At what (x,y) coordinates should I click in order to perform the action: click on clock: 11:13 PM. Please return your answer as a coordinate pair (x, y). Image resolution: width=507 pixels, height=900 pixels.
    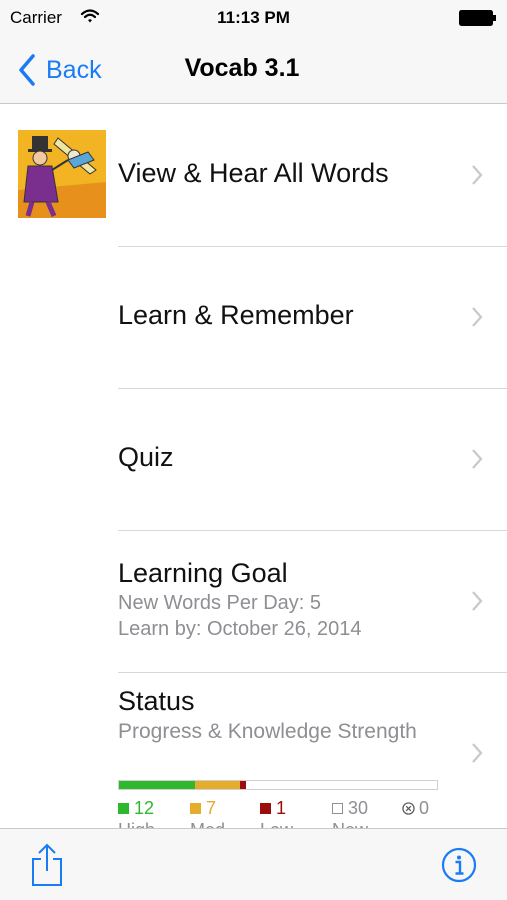
    Looking at the image, I should click on (253, 17).